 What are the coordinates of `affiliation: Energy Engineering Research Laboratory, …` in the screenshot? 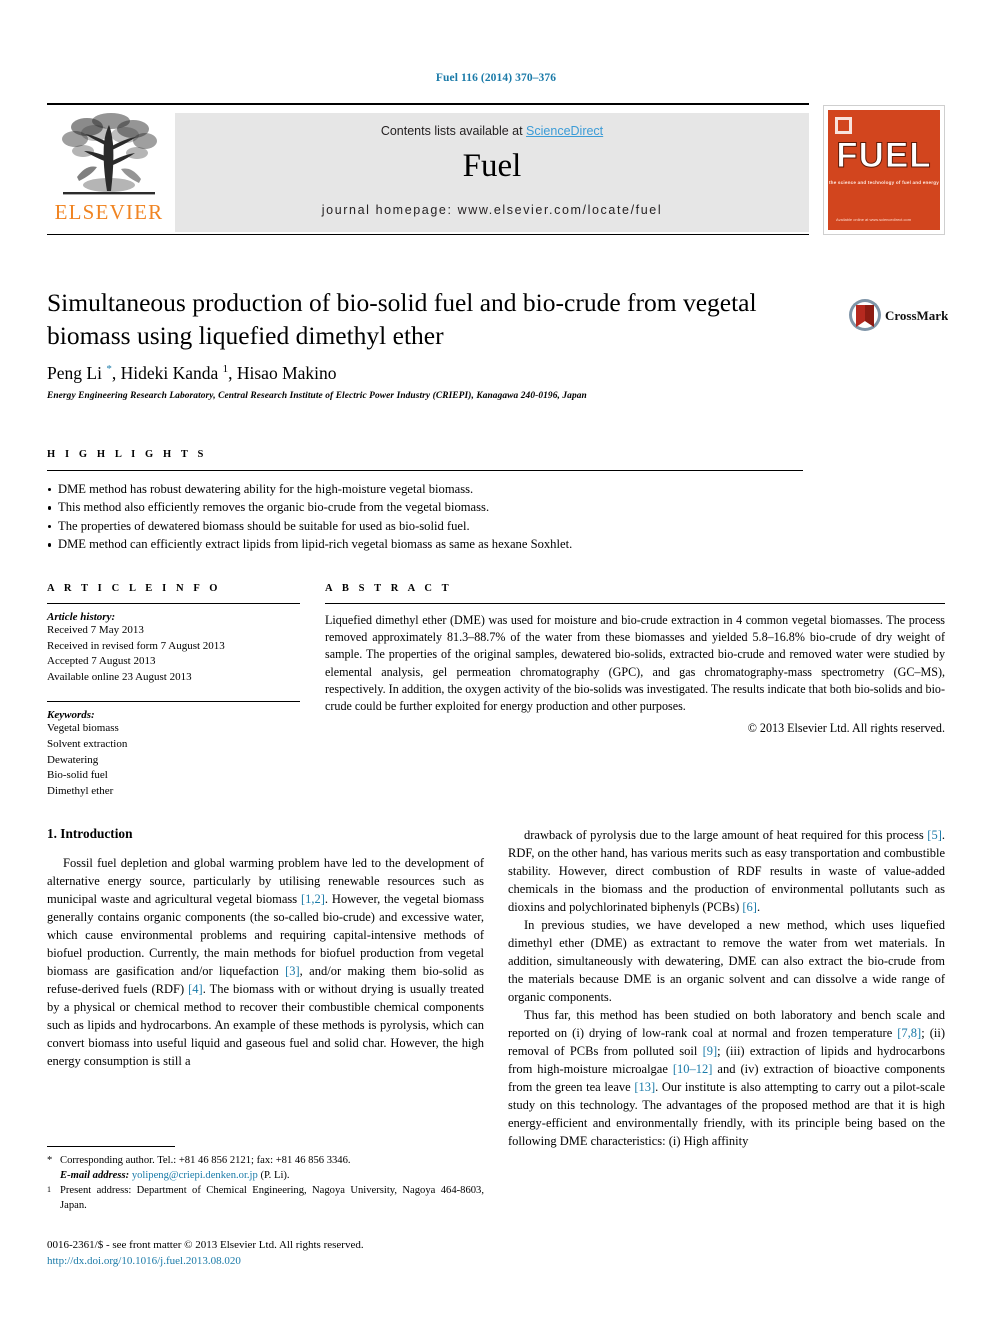 It's located at (317, 396).